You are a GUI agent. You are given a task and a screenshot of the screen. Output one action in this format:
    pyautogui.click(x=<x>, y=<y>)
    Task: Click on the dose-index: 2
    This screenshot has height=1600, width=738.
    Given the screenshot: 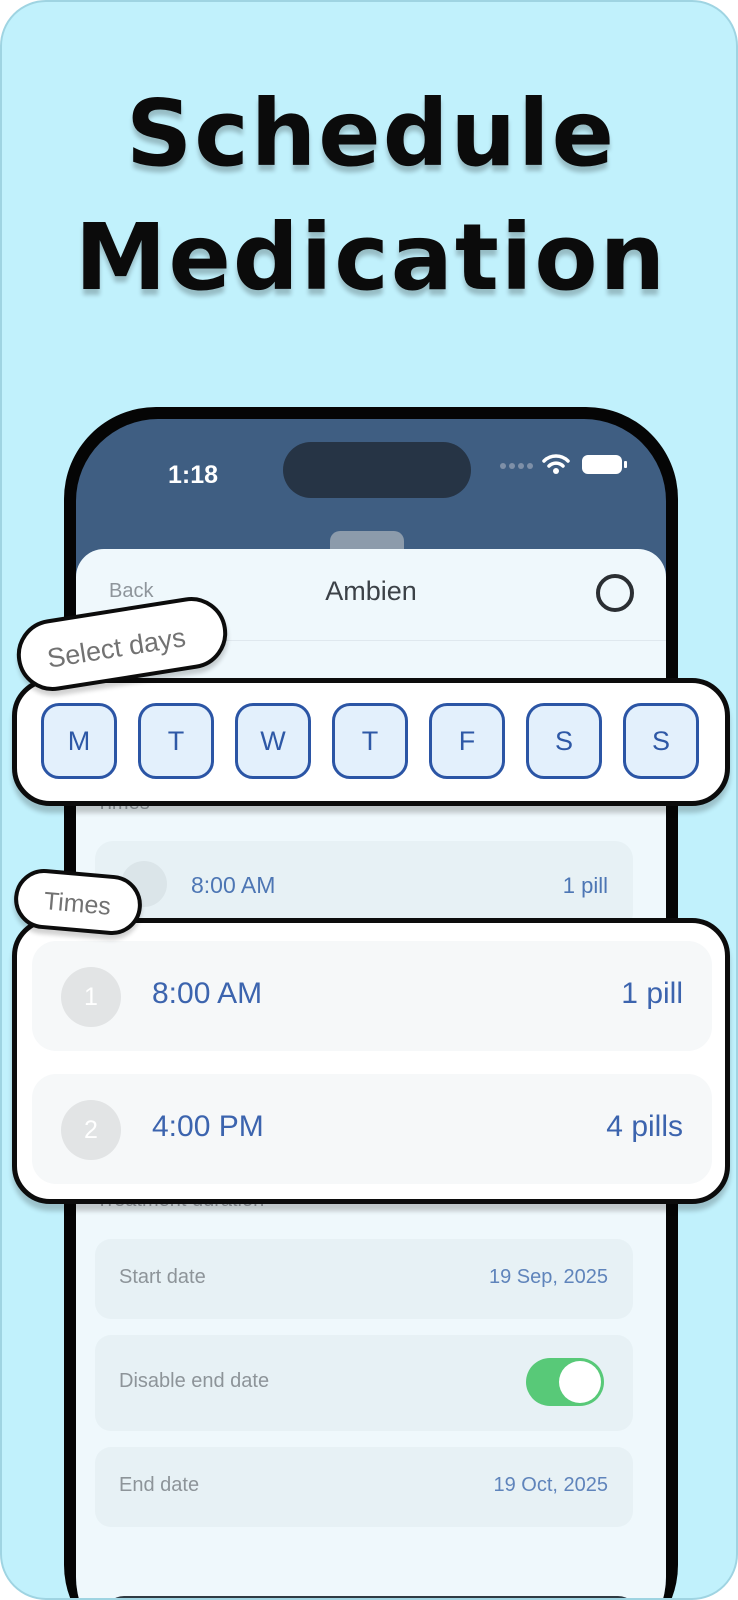 What is the action you would take?
    pyautogui.click(x=91, y=1130)
    